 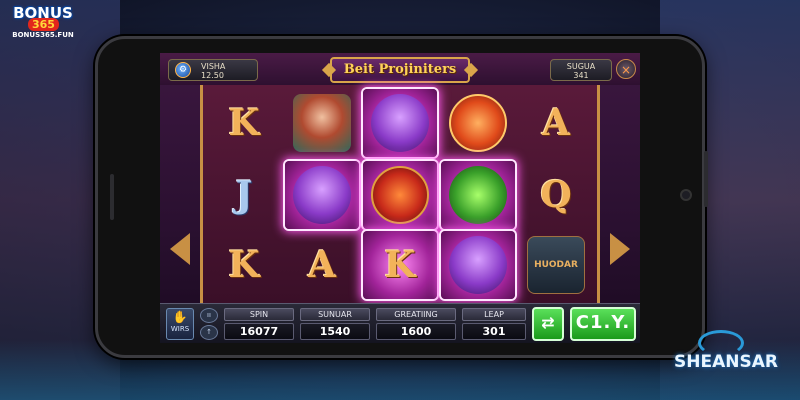 I want to click on stat-label: SUNUAR, so click(x=335, y=314).